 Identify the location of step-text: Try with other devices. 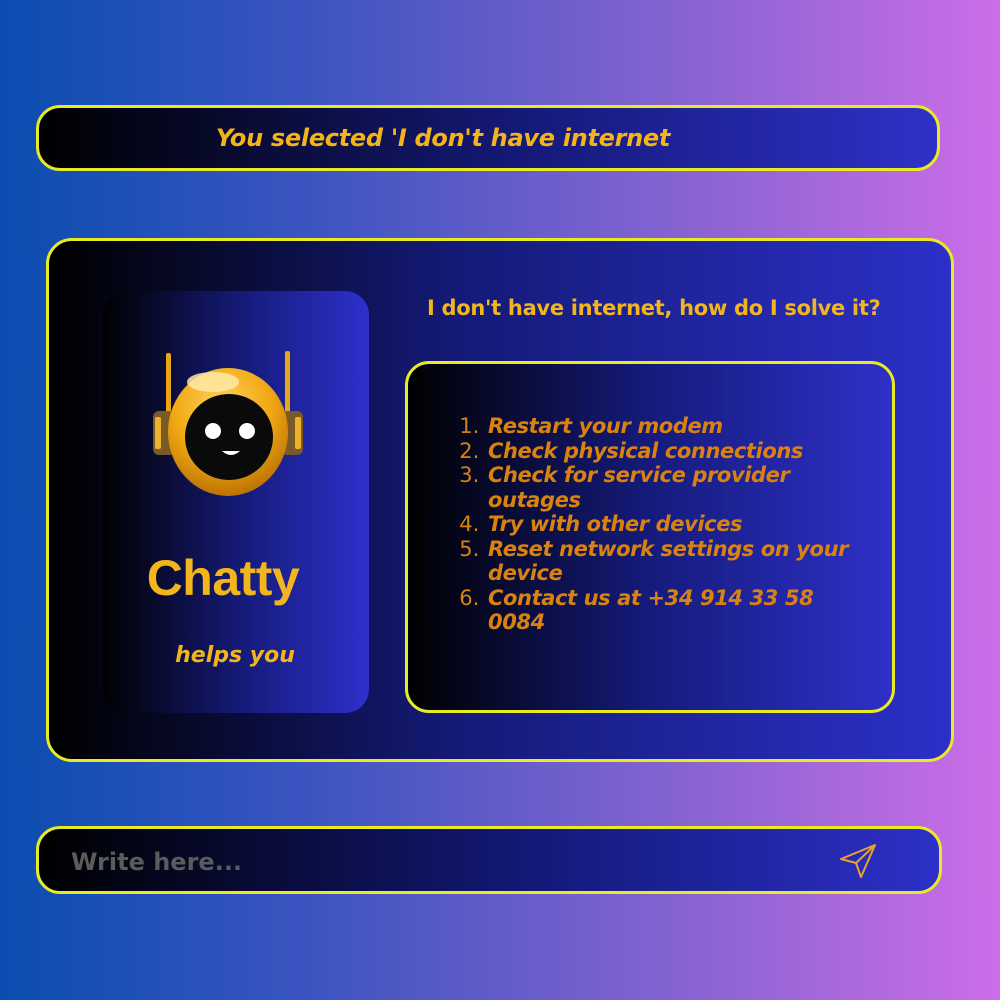
(615, 524).